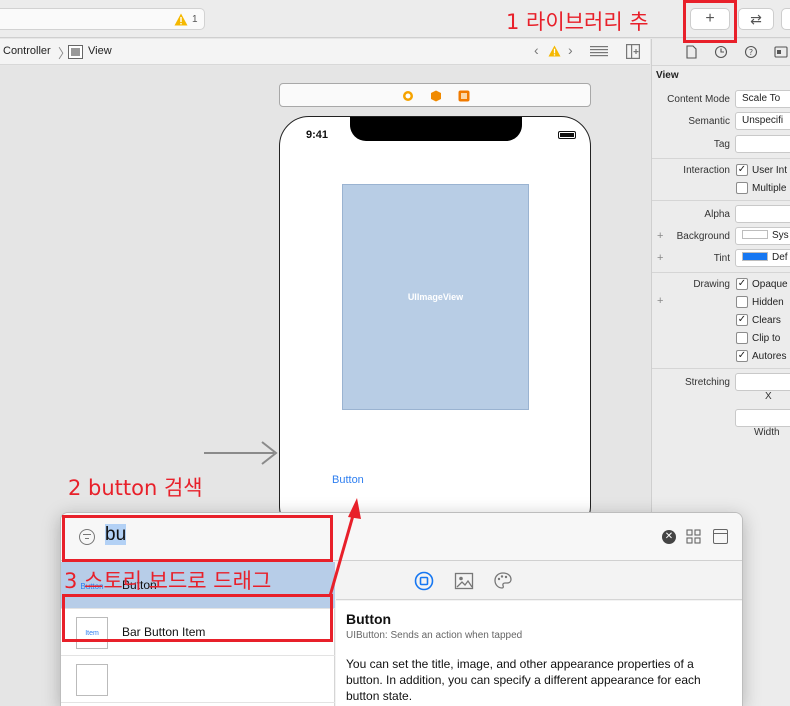 The height and width of the screenshot is (706, 790). Describe the element at coordinates (762, 382) in the screenshot. I see `stretching-x-field` at that location.